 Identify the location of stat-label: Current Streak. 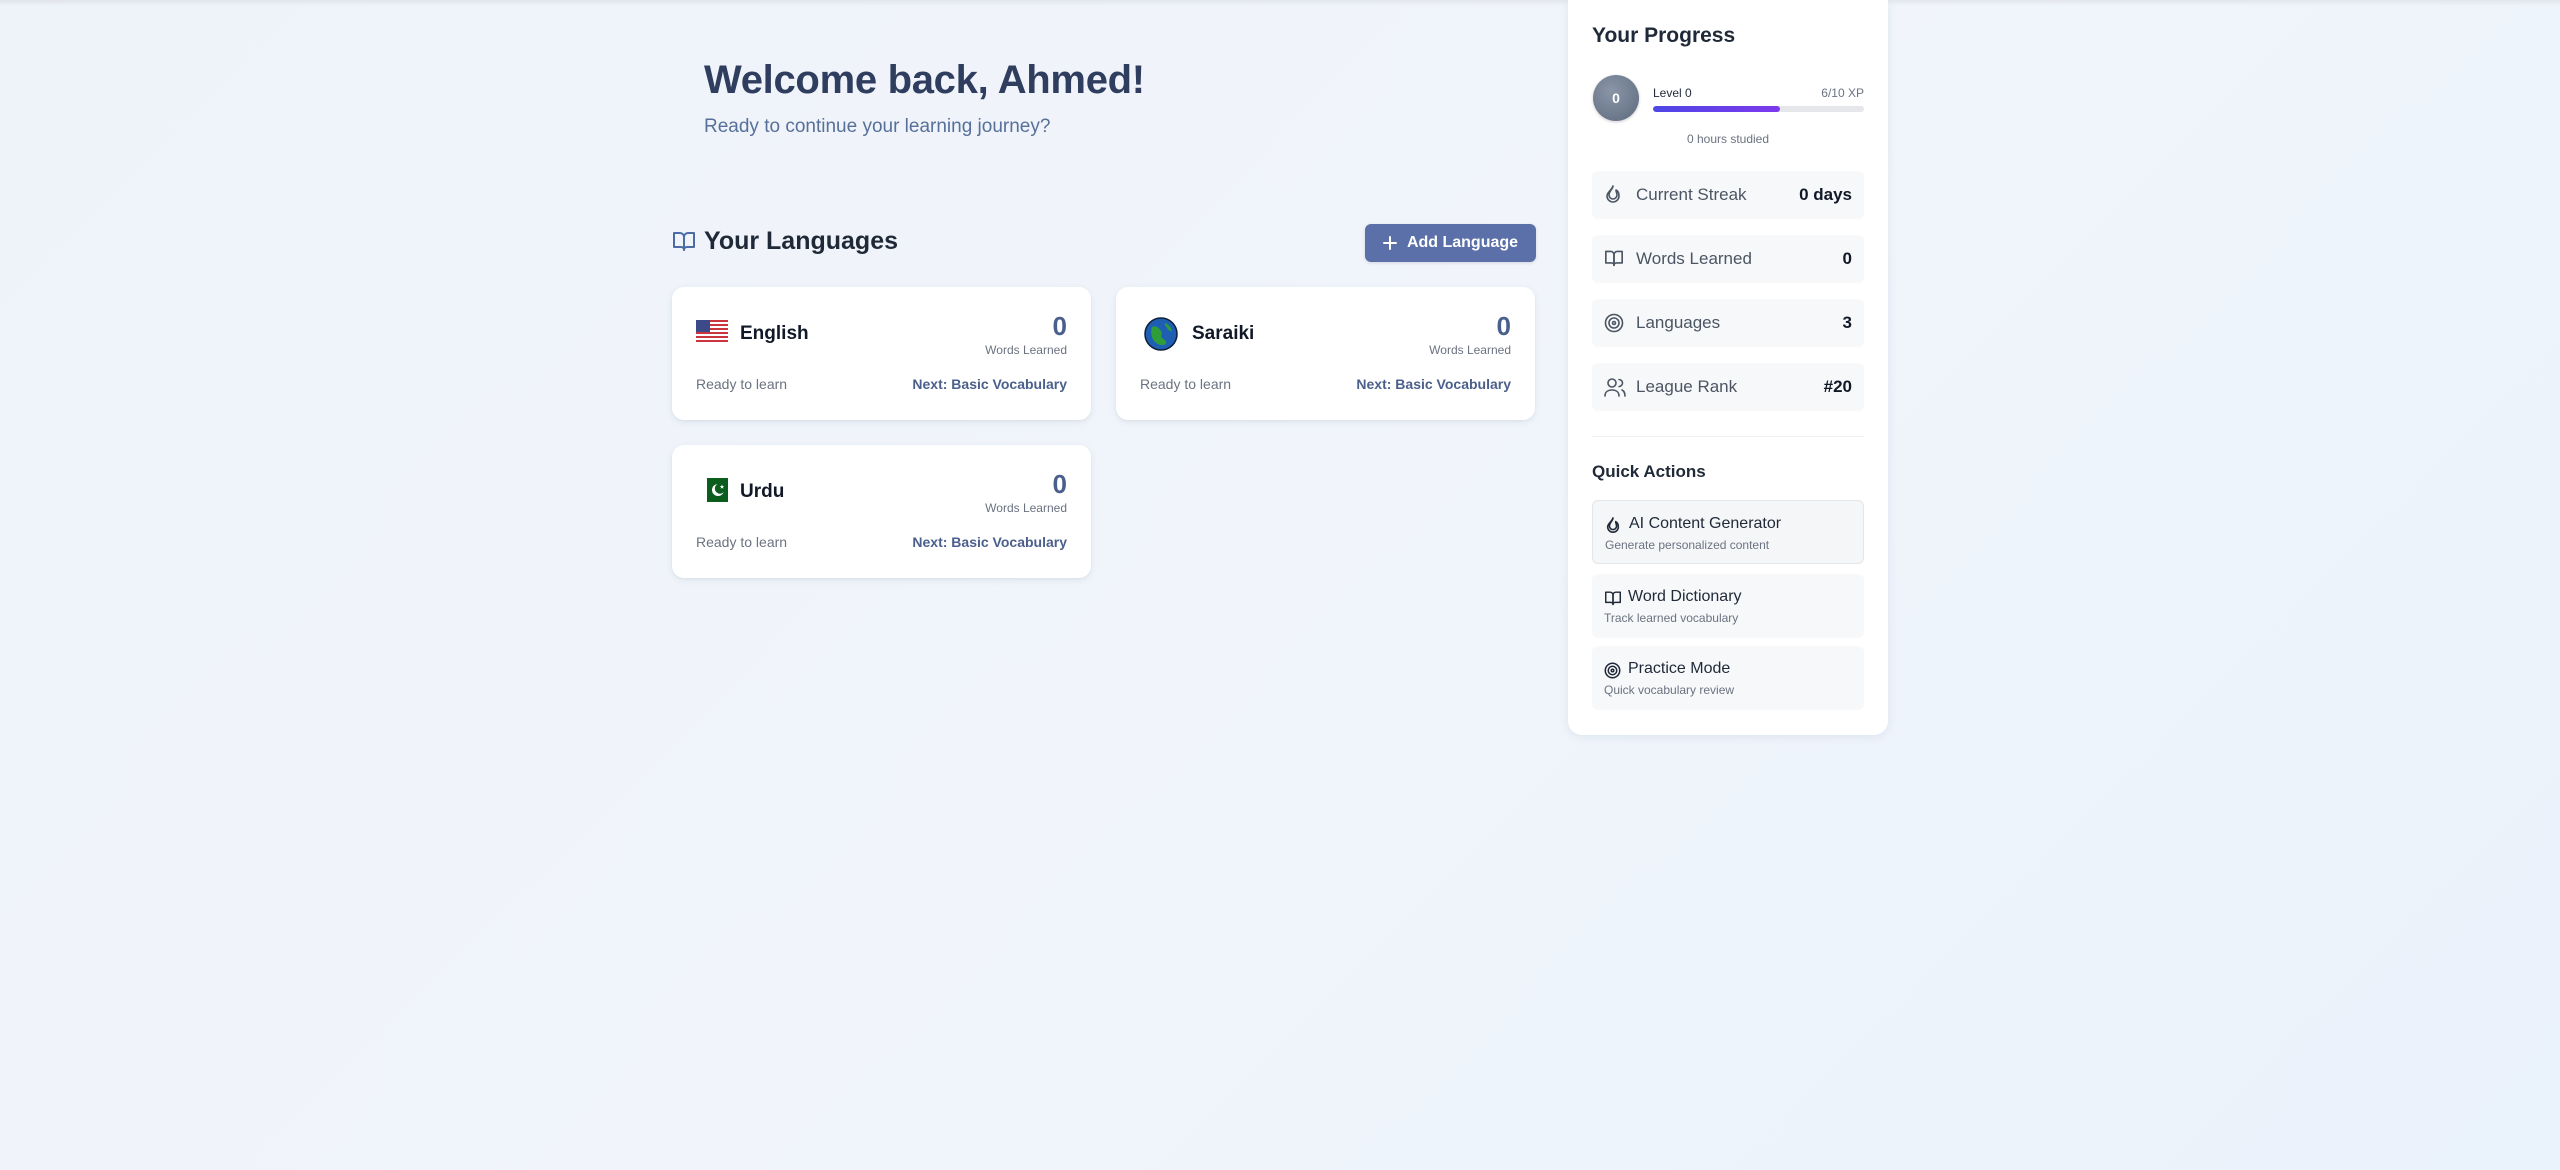
(1691, 194).